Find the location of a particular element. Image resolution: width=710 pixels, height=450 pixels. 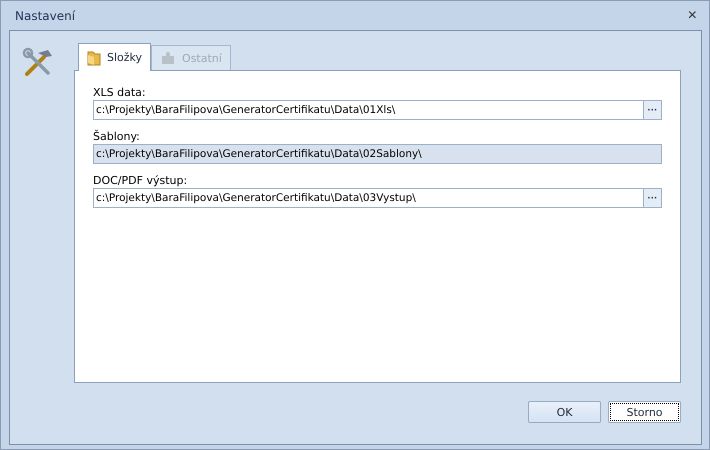

field-label: DOC/PDF výstup: is located at coordinates (140, 180).